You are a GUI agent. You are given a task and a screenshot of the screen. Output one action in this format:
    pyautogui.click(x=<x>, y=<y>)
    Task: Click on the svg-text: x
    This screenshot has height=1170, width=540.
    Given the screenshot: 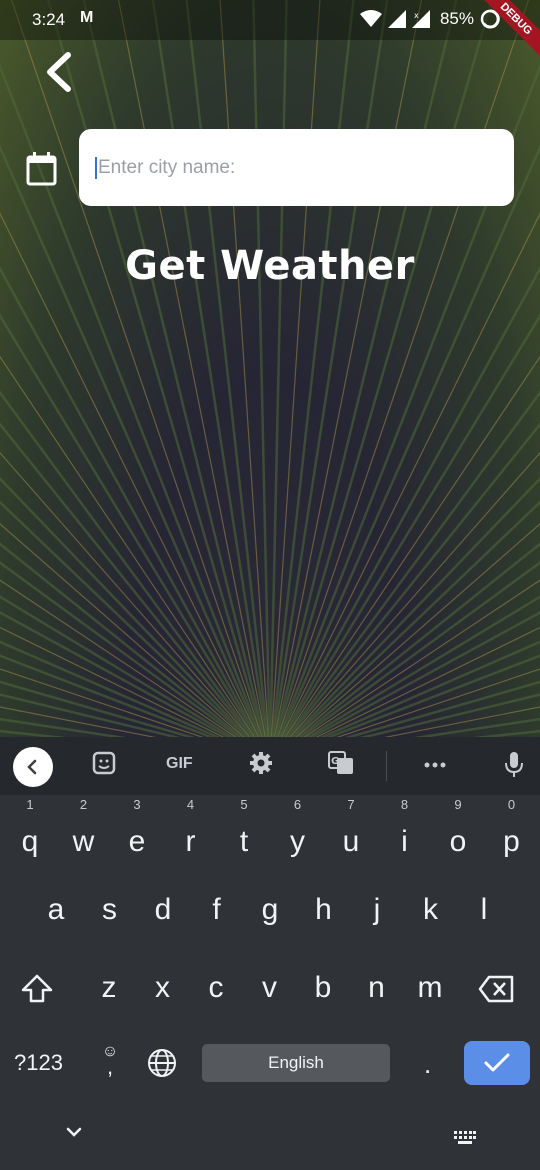 What is the action you would take?
    pyautogui.click(x=416, y=15)
    